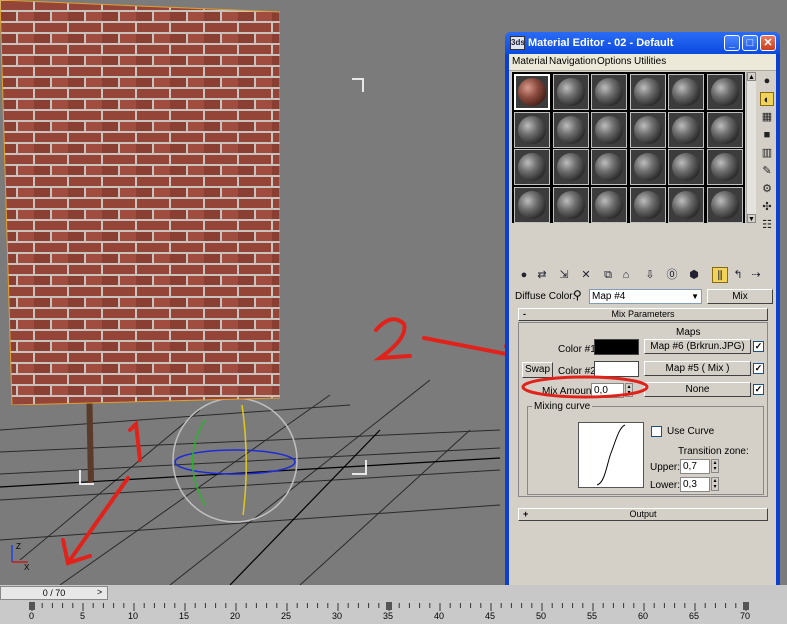 The height and width of the screenshot is (624, 787). Describe the element at coordinates (541, 616) in the screenshot. I see `timeline-tick-label: 50` at that location.